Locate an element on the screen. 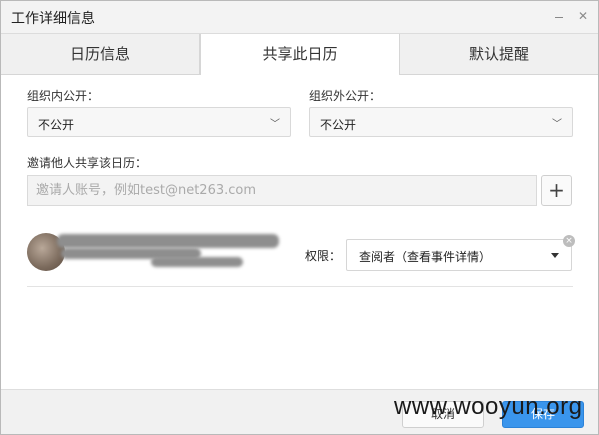 This screenshot has height=435, width=599. permission-select: 查阅者（查看事件详情） is located at coordinates (459, 255).